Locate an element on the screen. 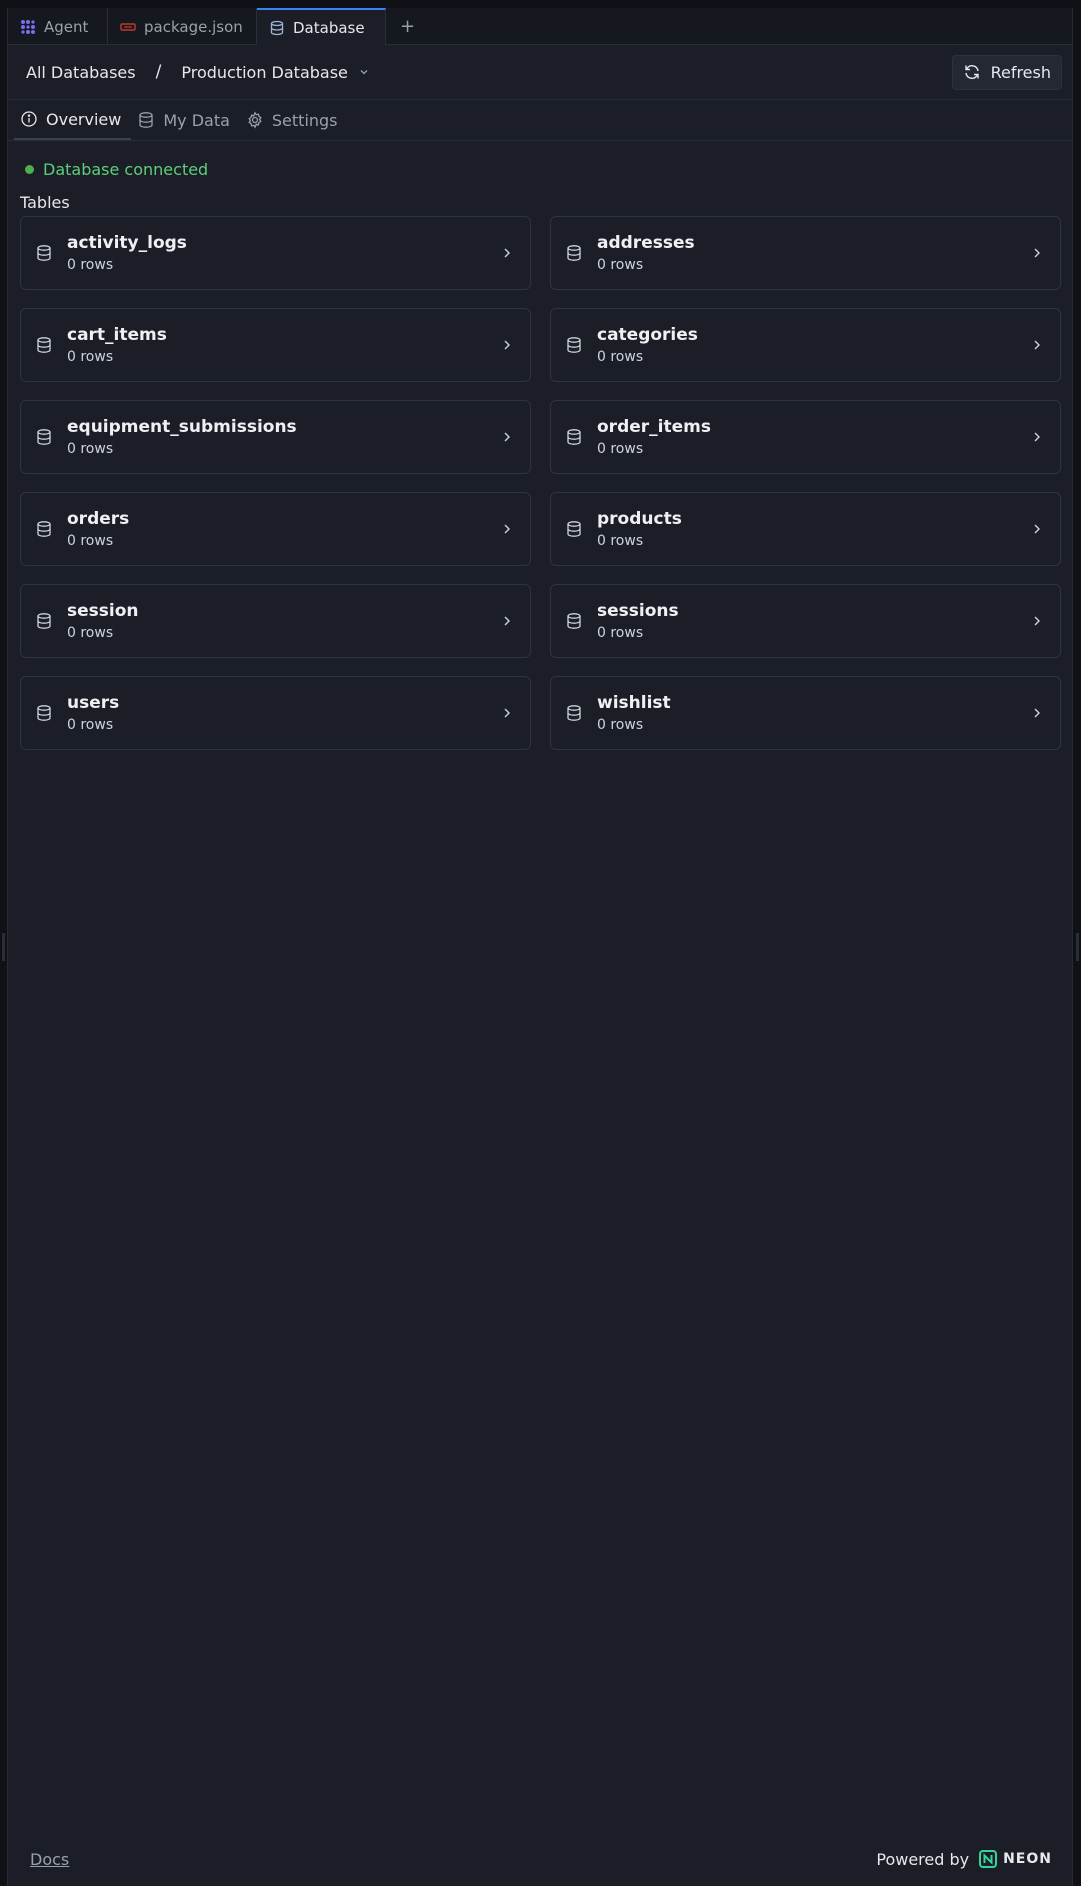 This screenshot has height=1886, width=1081. section-tabs: Overview My Data Settings is located at coordinates (540, 120).